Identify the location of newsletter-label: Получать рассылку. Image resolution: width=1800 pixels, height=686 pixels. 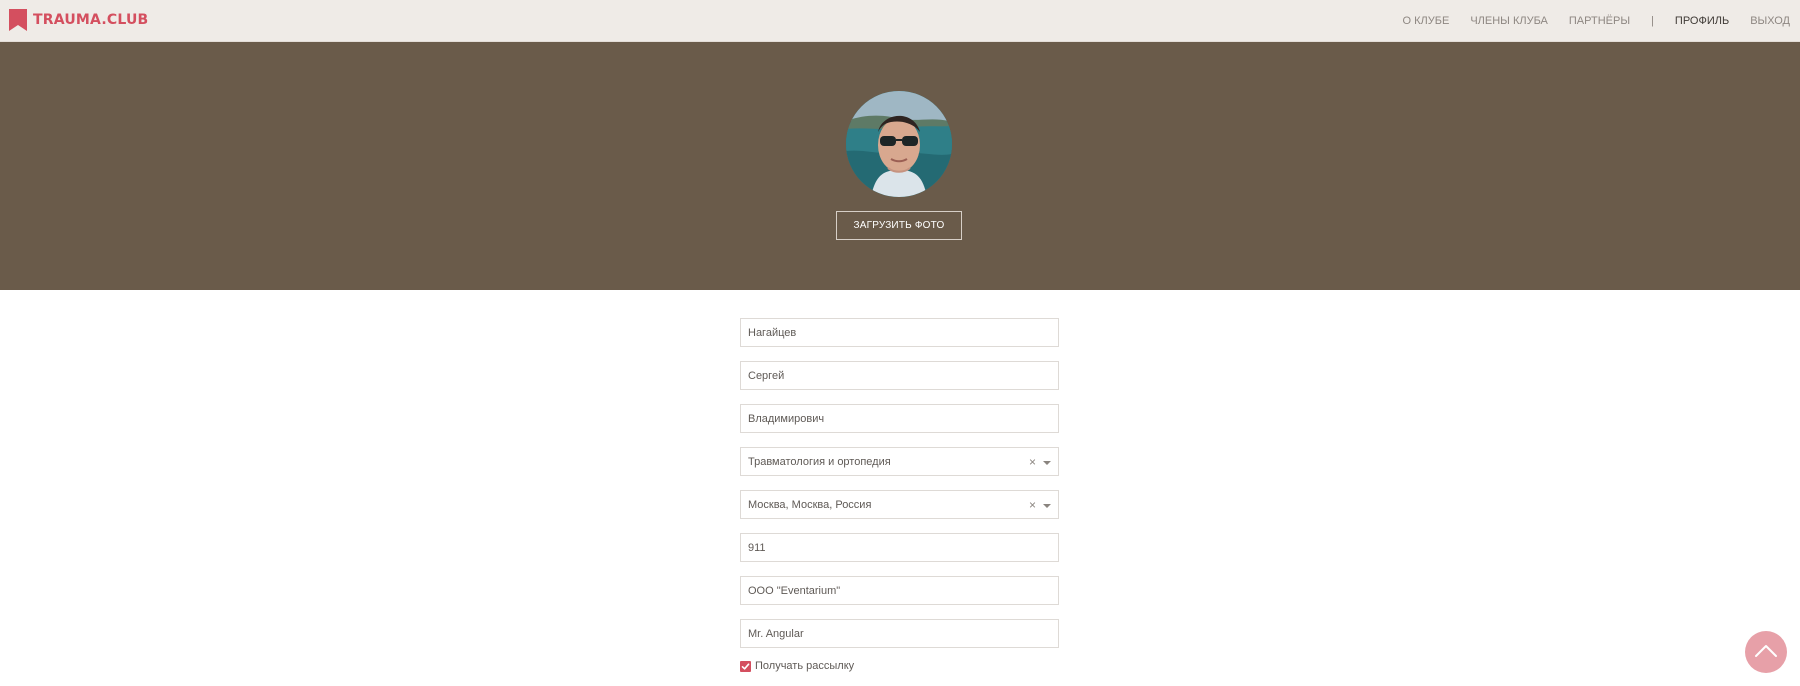
(805, 666).